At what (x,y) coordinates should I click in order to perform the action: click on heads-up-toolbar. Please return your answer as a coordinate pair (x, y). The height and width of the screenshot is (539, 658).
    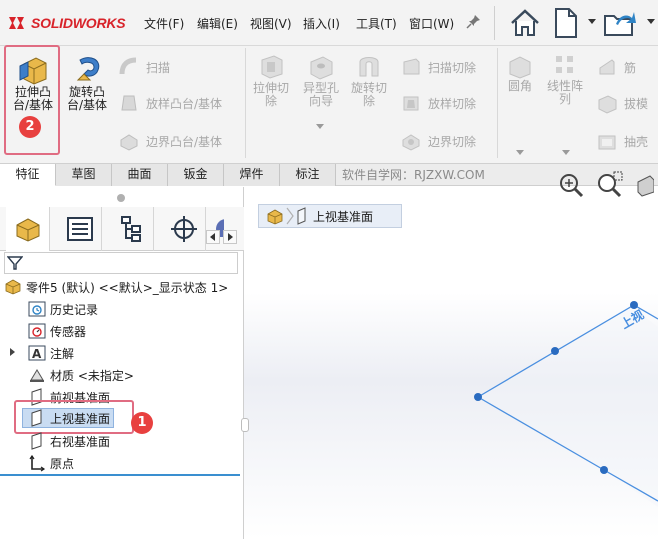
    Looking at the image, I should click on (605, 185).